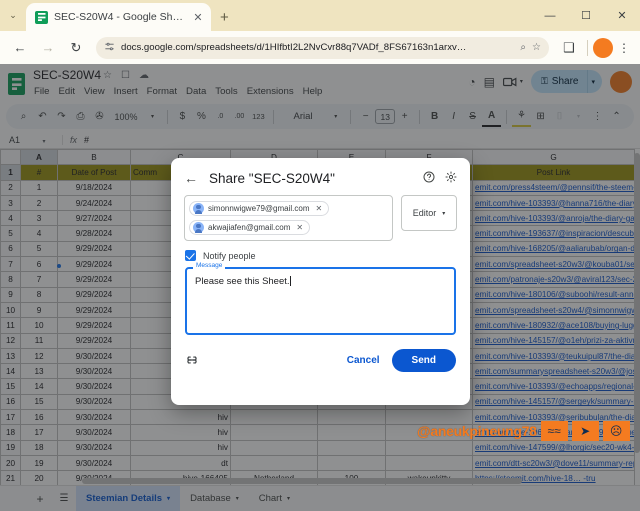  I want to click on telegram-icon: ➤, so click(585, 431).